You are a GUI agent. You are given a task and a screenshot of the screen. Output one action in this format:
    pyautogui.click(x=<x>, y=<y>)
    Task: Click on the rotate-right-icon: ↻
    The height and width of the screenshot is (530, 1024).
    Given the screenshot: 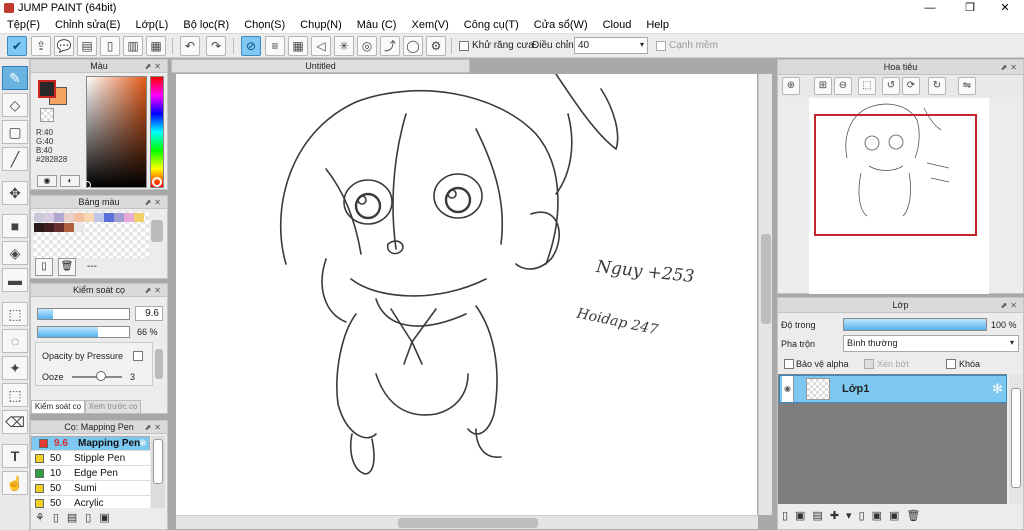 What is the action you would take?
    pyautogui.click(x=937, y=86)
    